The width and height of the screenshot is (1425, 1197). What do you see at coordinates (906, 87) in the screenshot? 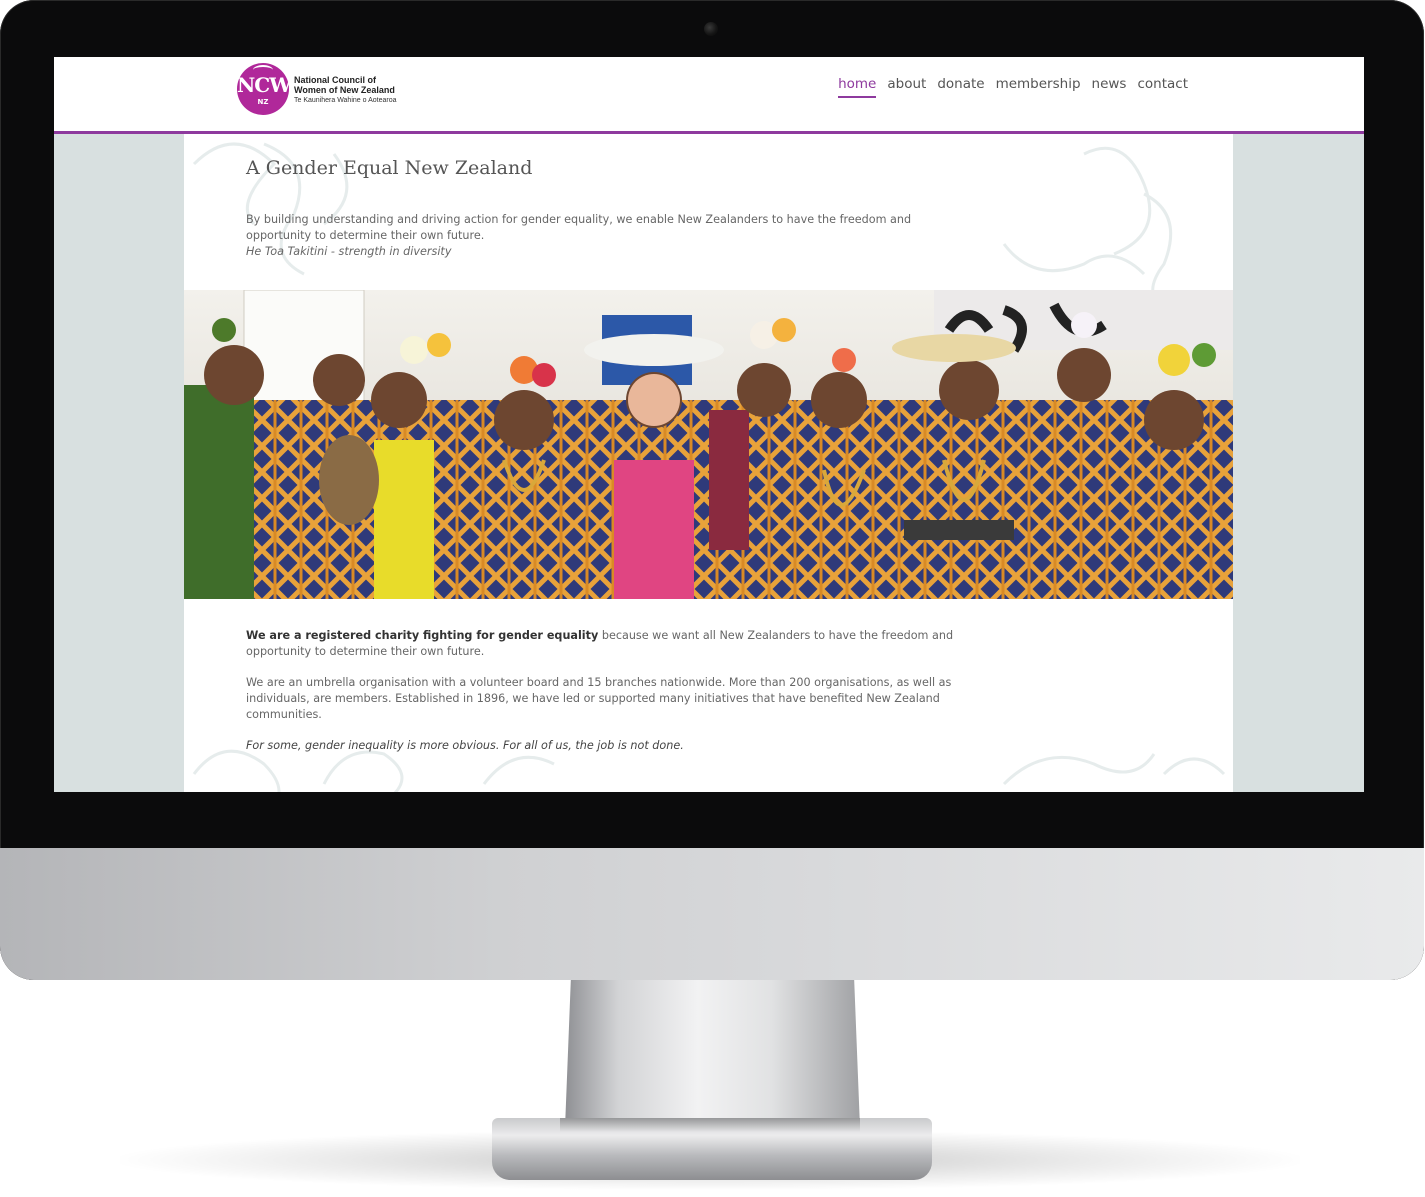
I see `nav-about: about` at bounding box center [906, 87].